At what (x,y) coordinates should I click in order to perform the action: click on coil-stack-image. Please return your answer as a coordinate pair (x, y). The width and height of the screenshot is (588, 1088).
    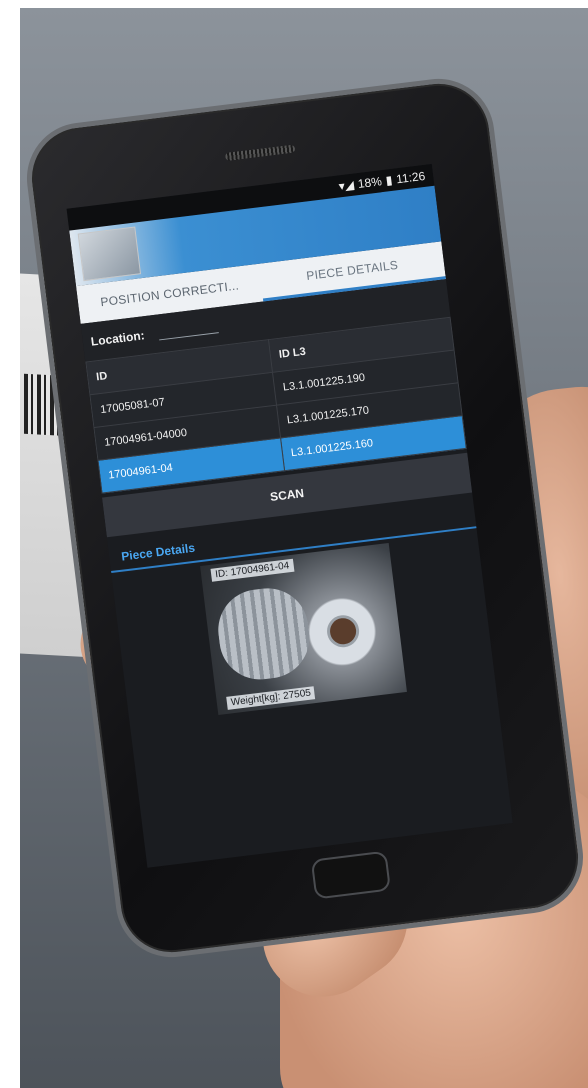
    Looking at the image, I should click on (263, 634).